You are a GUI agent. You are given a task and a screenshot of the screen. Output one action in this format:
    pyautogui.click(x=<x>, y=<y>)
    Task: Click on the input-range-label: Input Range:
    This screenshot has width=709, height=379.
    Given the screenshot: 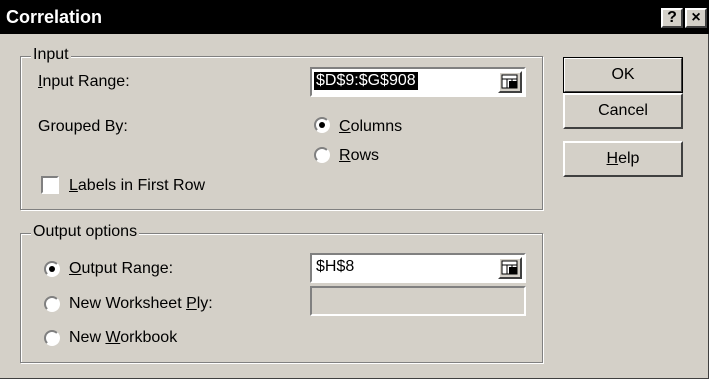 What is the action you would take?
    pyautogui.click(x=84, y=81)
    